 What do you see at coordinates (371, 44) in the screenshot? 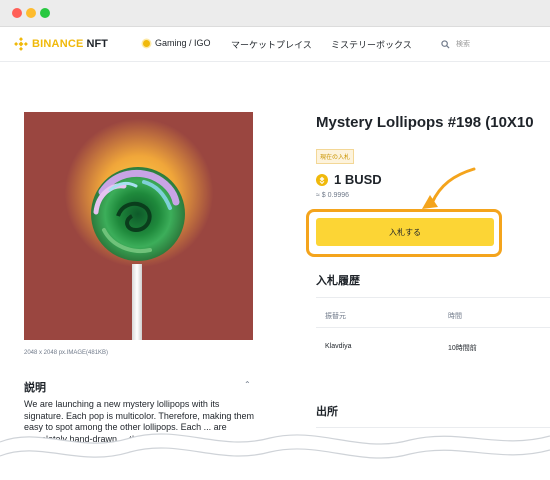
I see `nav-mystery-box: ミステリーボックス` at bounding box center [371, 44].